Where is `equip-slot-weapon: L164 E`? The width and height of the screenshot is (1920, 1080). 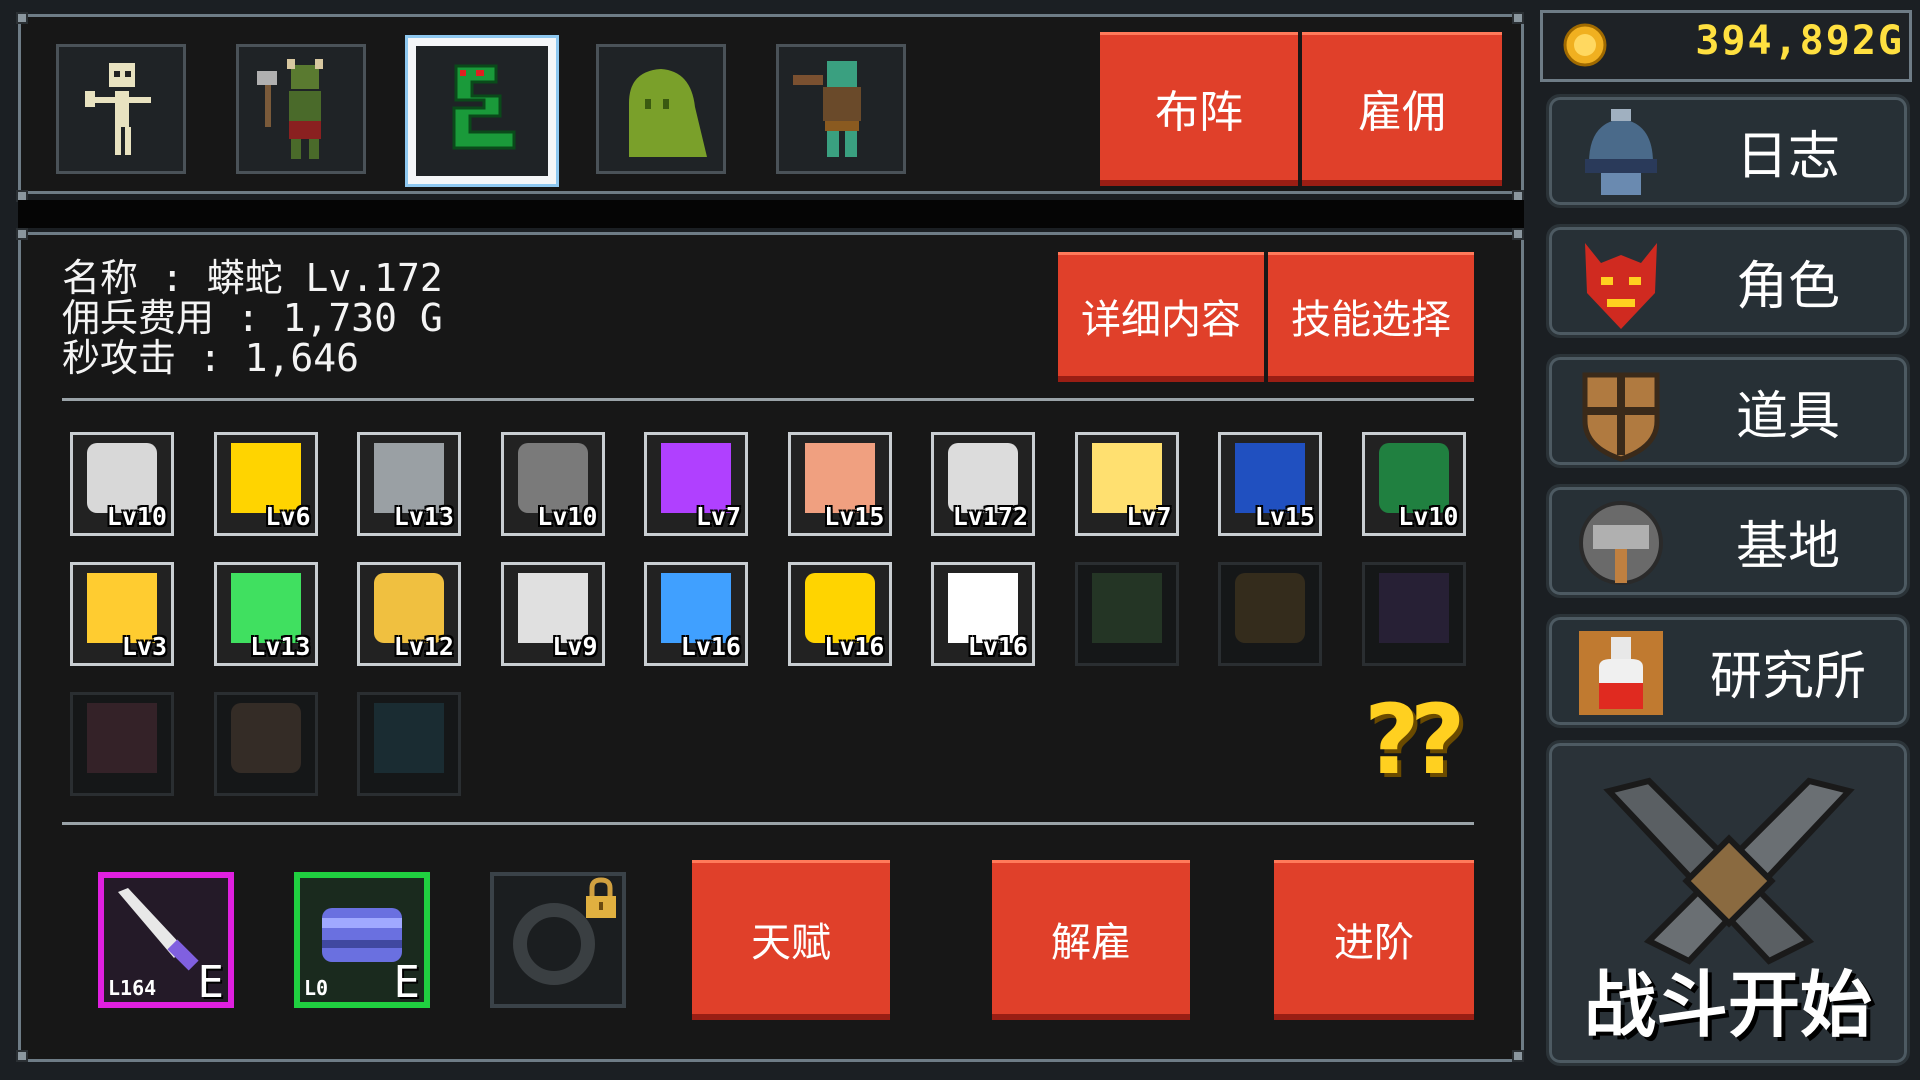
equip-slot-weapon: L164 E is located at coordinates (166, 940).